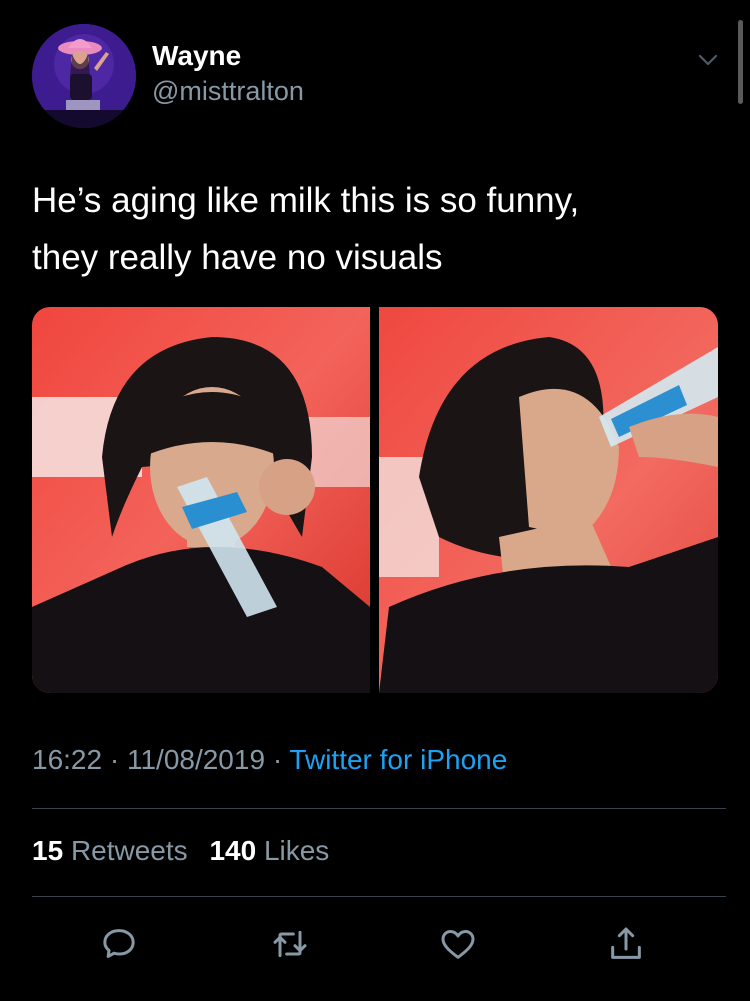 This screenshot has height=1001, width=750. What do you see at coordinates (233, 850) in the screenshot?
I see `likes-count: 140` at bounding box center [233, 850].